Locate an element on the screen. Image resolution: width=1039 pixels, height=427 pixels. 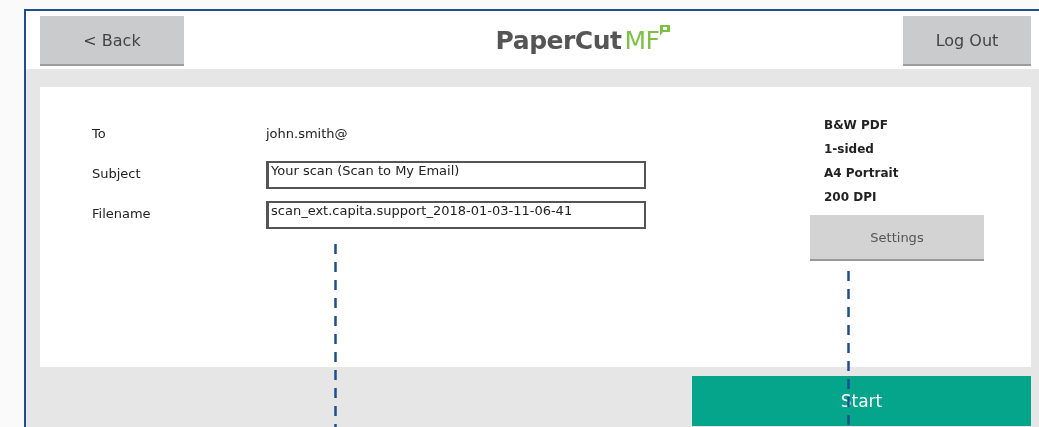
setting-summary: A4 Portrait is located at coordinates (862, 173).